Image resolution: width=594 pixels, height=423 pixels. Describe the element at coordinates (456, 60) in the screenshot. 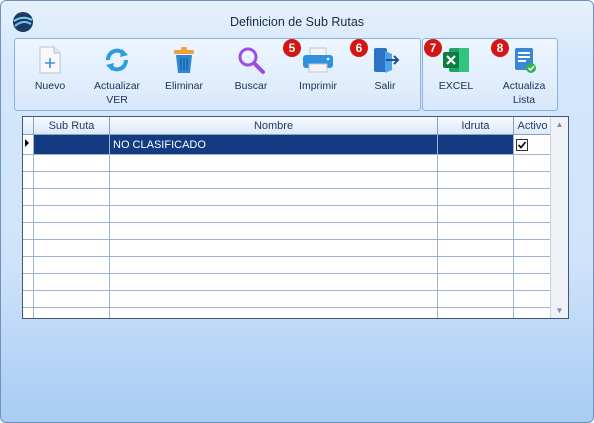

I see `excel-icon` at that location.